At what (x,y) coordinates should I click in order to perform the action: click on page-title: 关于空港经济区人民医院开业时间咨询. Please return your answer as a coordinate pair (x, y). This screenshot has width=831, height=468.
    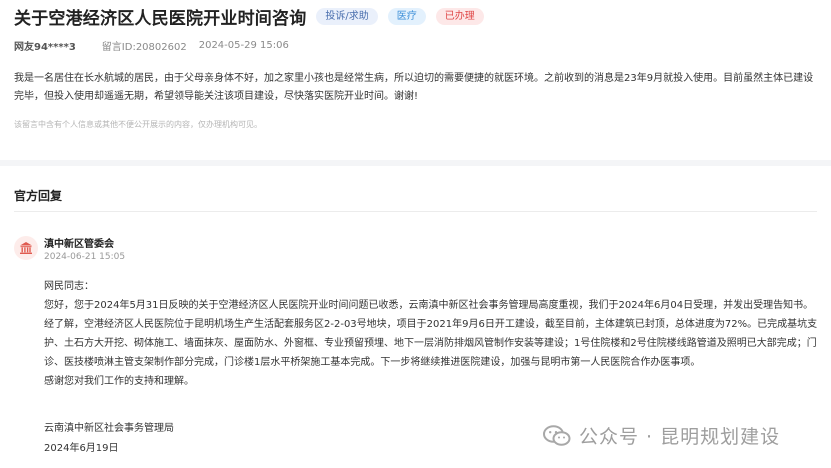
    Looking at the image, I should click on (160, 18).